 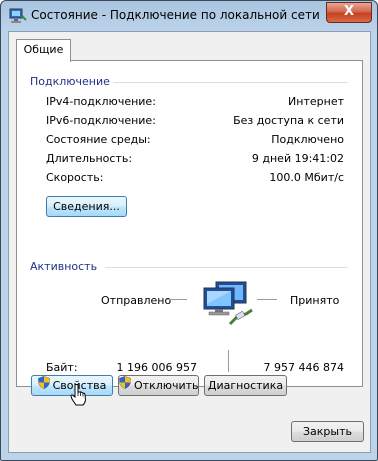 I want to click on duration-label: Длительность:, so click(x=89, y=158).